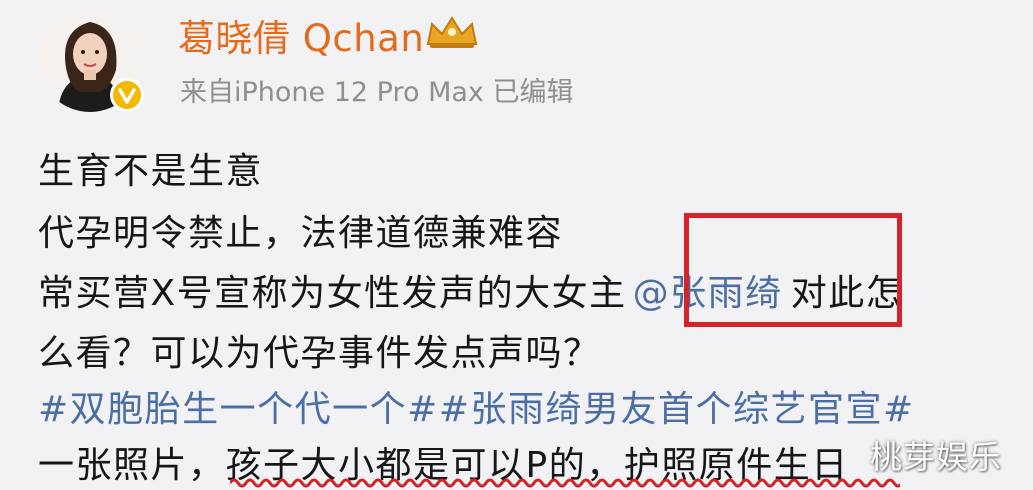  Describe the element at coordinates (452, 32) in the screenshot. I see `crown-member-icon` at that location.